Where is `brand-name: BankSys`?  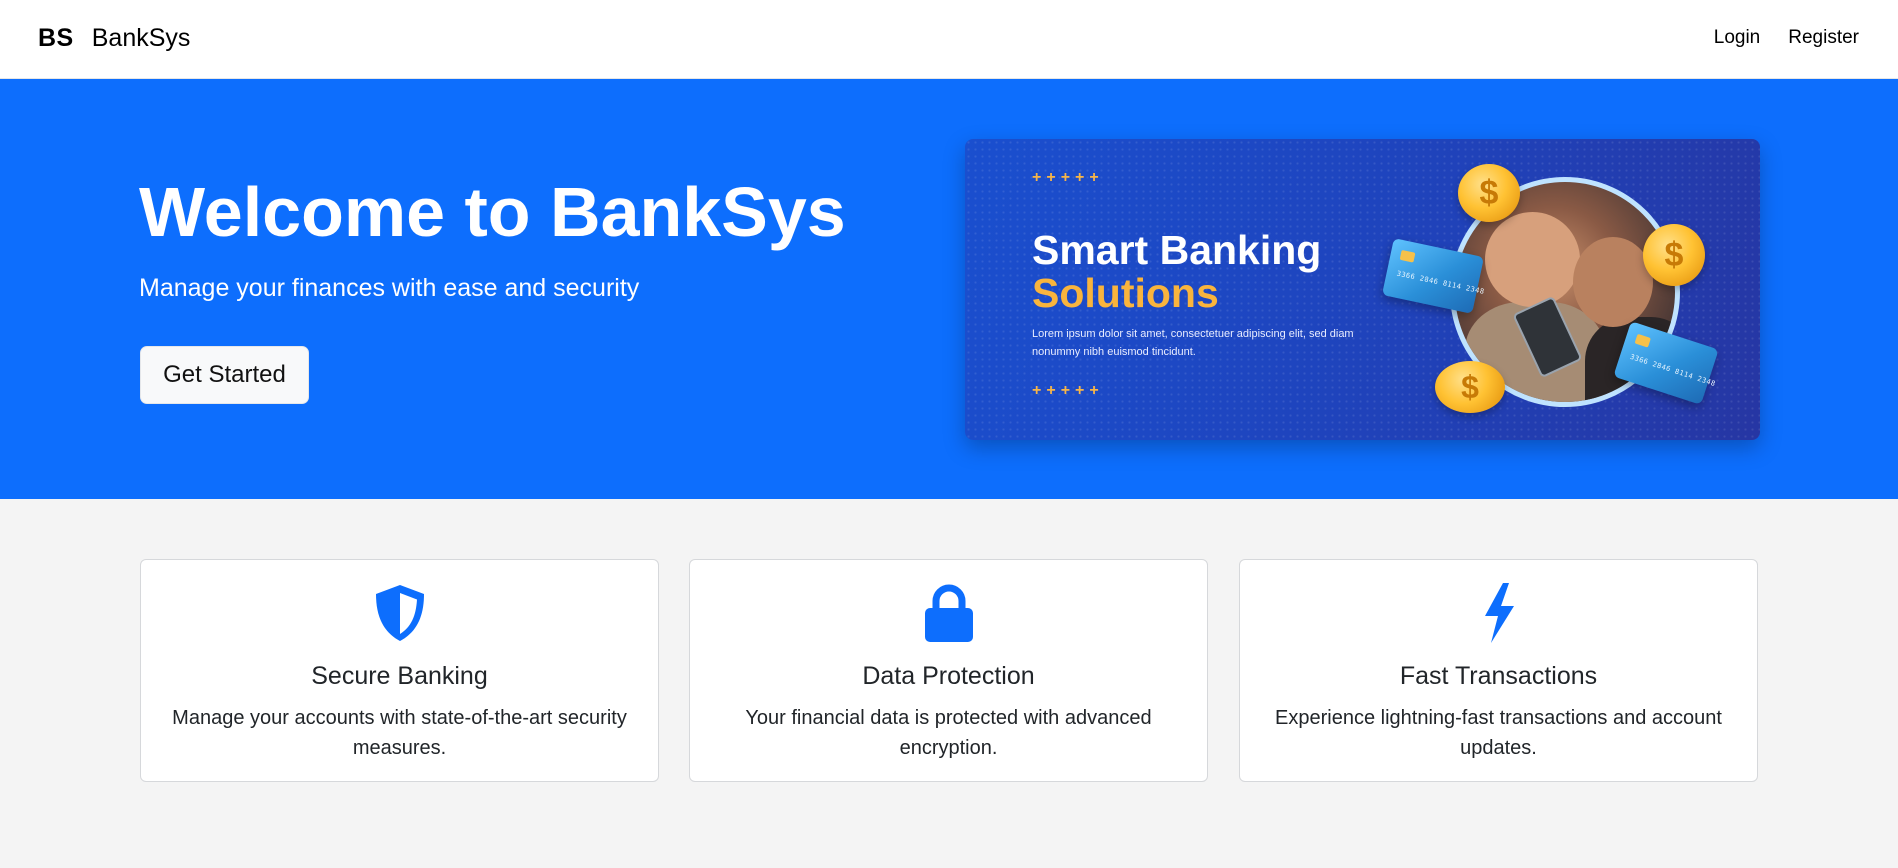 brand-name: BankSys is located at coordinates (141, 38).